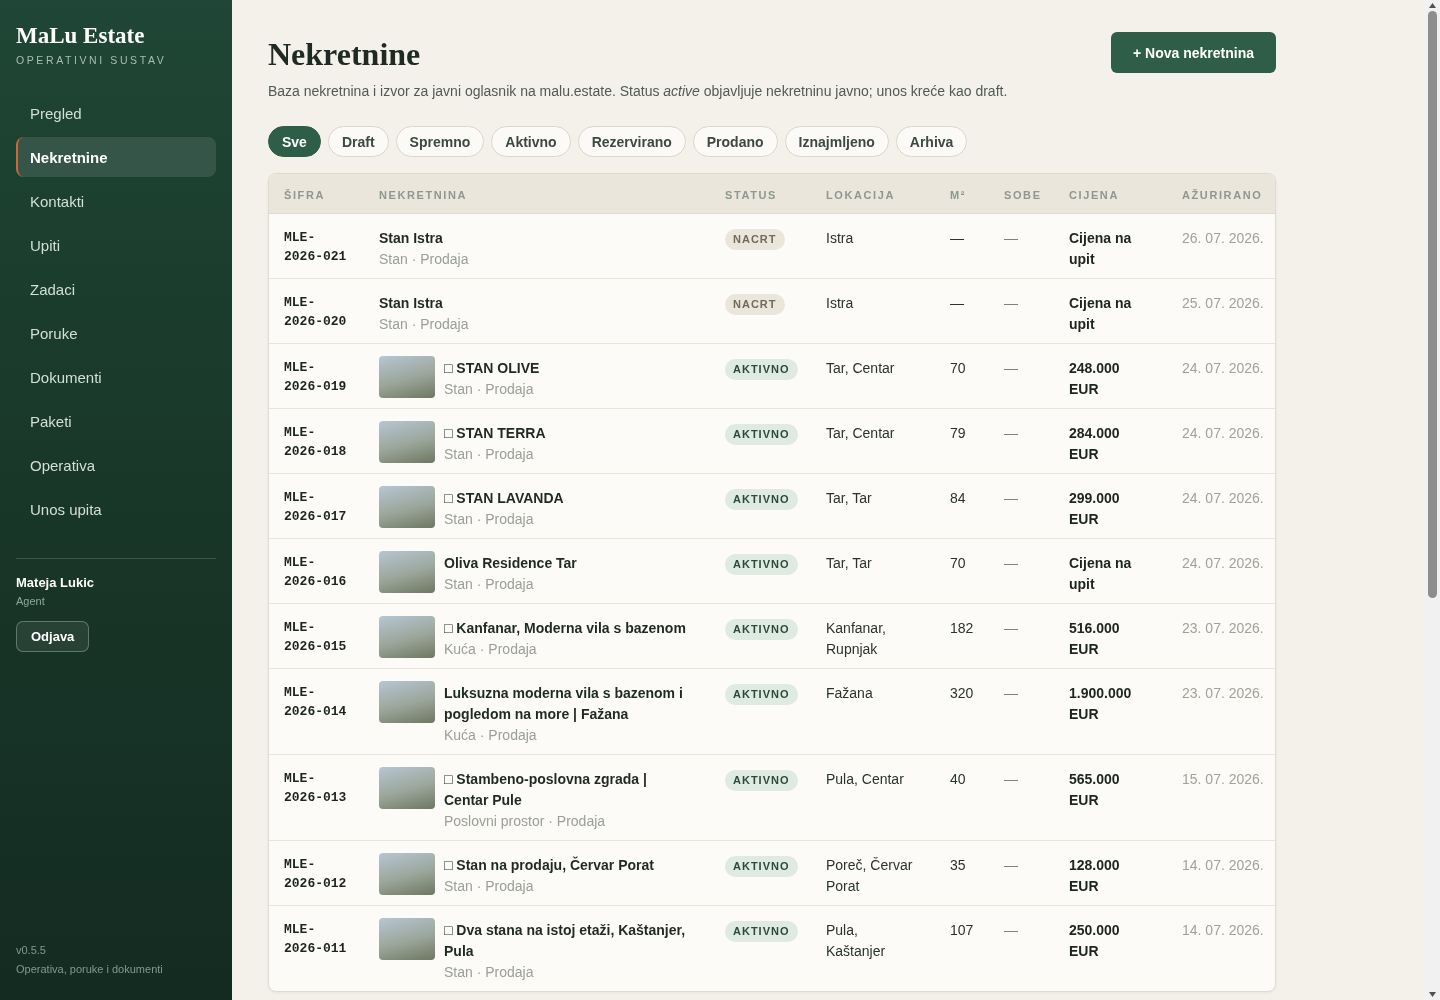  What do you see at coordinates (860, 368) in the screenshot?
I see `location-text: Tar, Centar` at bounding box center [860, 368].